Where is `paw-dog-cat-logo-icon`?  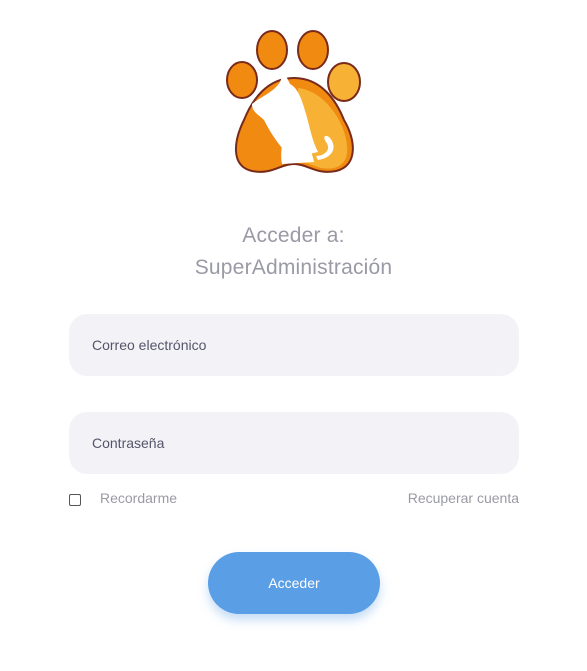
paw-dog-cat-logo-icon is located at coordinates (294, 102).